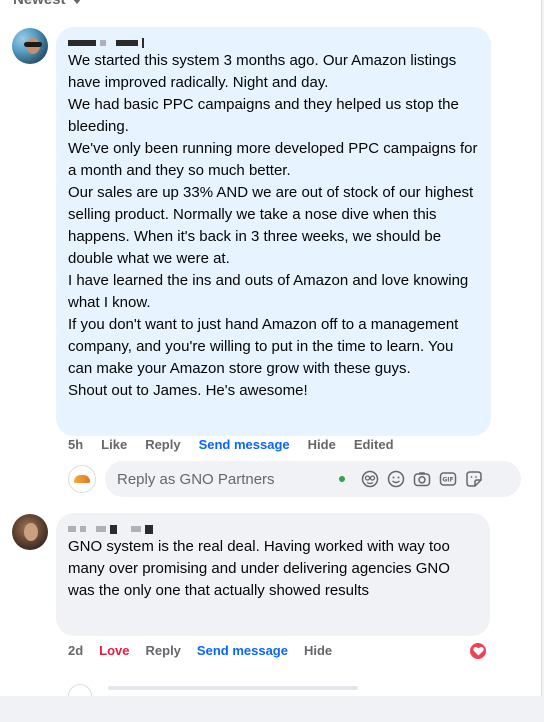 The height and width of the screenshot is (722, 544). What do you see at coordinates (478, 651) in the screenshot?
I see `heart-icon` at bounding box center [478, 651].